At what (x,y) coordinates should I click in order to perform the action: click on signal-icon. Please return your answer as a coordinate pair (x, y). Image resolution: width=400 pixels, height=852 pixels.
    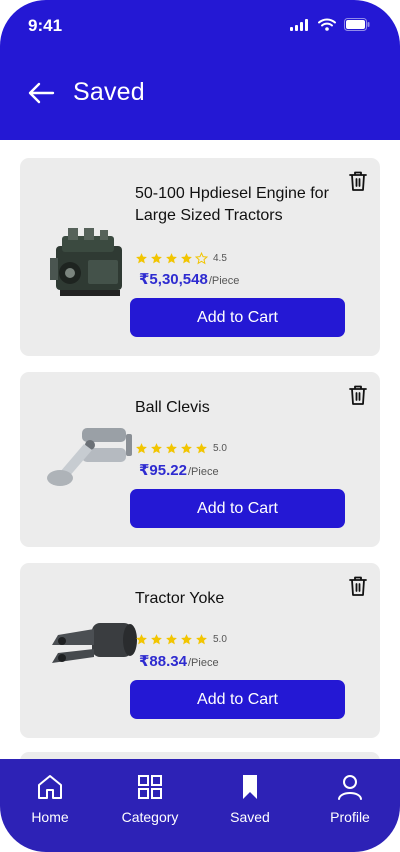
    Looking at the image, I should click on (299, 24).